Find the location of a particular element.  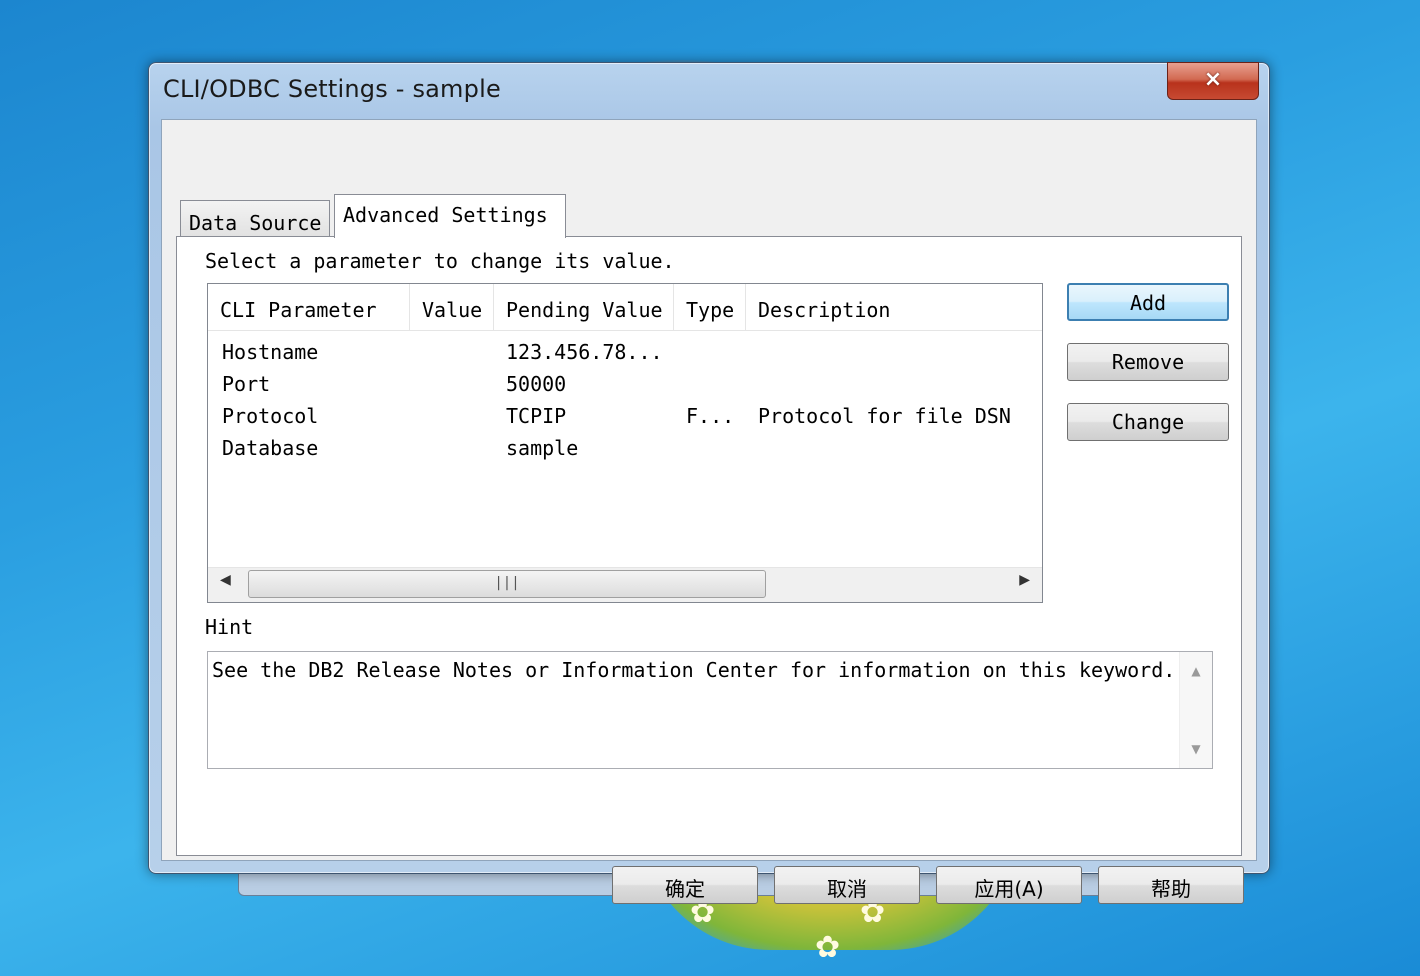

row-parameter: Protocol is located at coordinates (270, 416).